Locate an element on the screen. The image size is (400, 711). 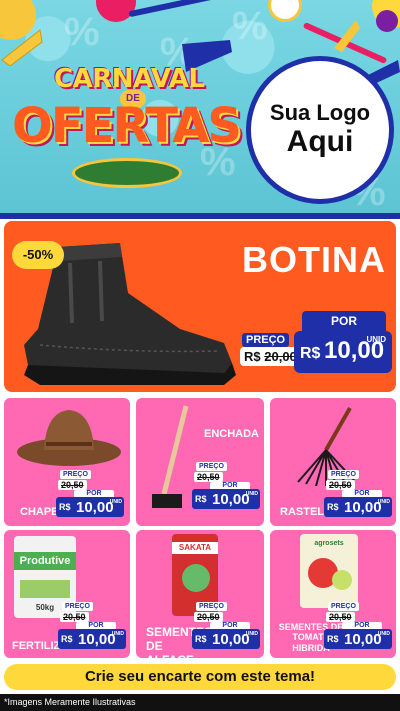
logo-title-bottom: OFERTAS is located at coordinates (127, 126).